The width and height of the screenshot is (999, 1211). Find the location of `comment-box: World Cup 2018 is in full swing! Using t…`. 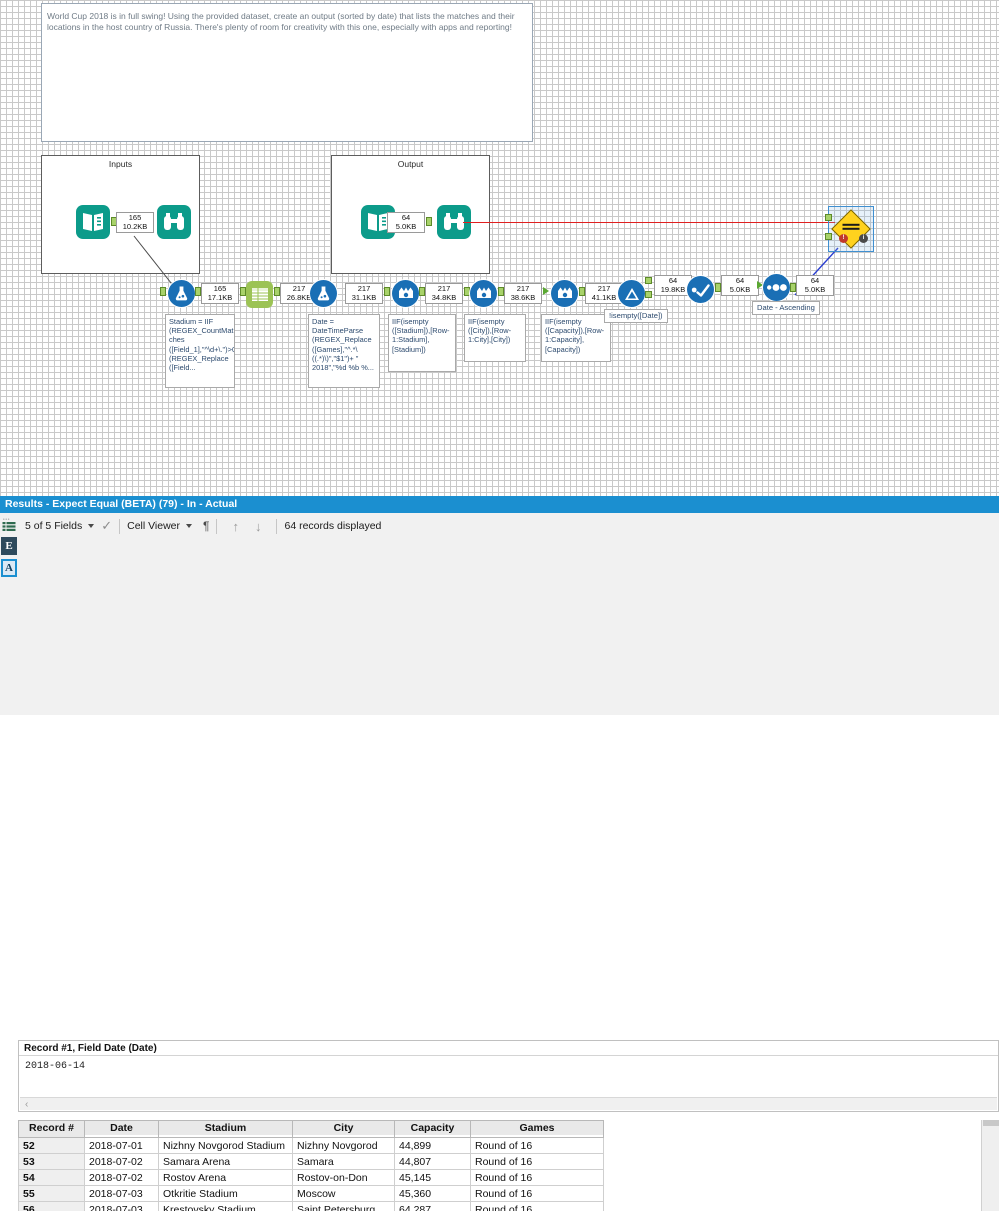

comment-box: World Cup 2018 is in full swing! Using t… is located at coordinates (287, 72).